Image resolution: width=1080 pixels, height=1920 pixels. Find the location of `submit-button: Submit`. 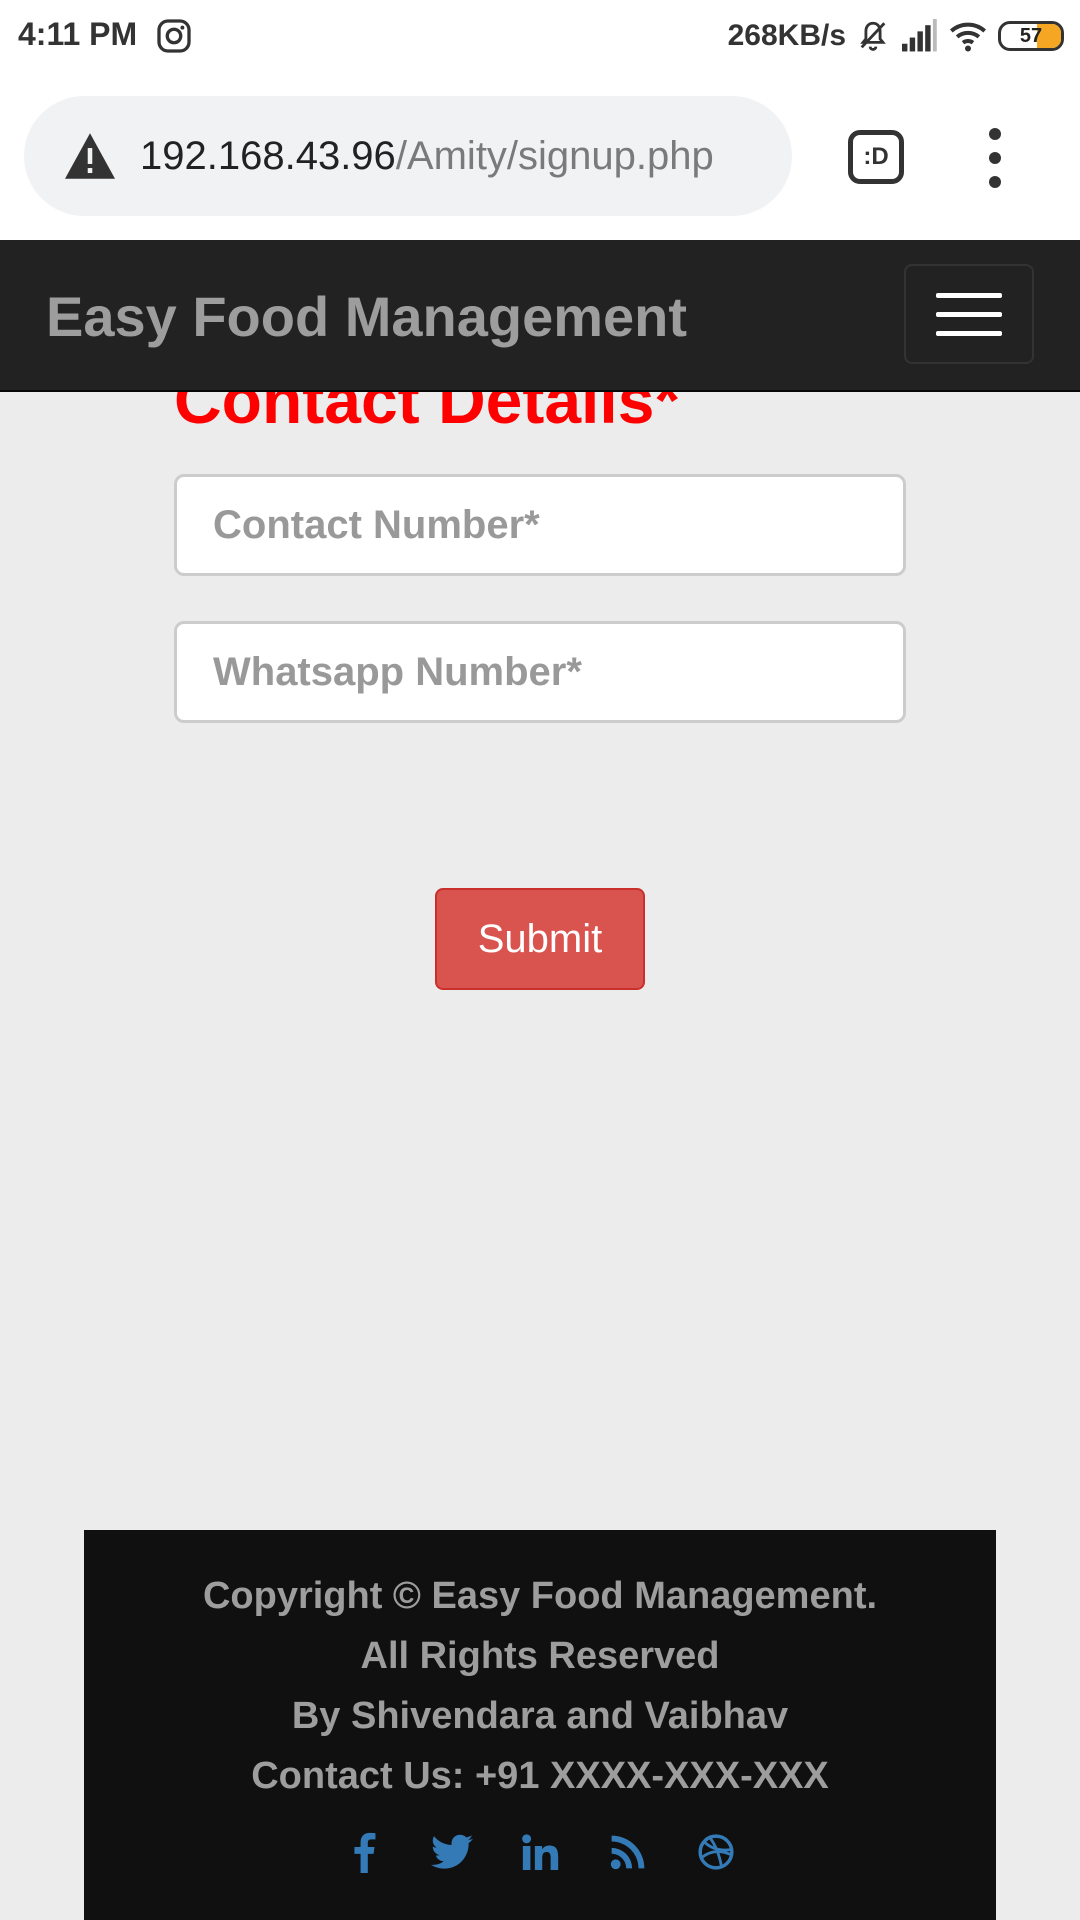

submit-button: Submit is located at coordinates (540, 939).